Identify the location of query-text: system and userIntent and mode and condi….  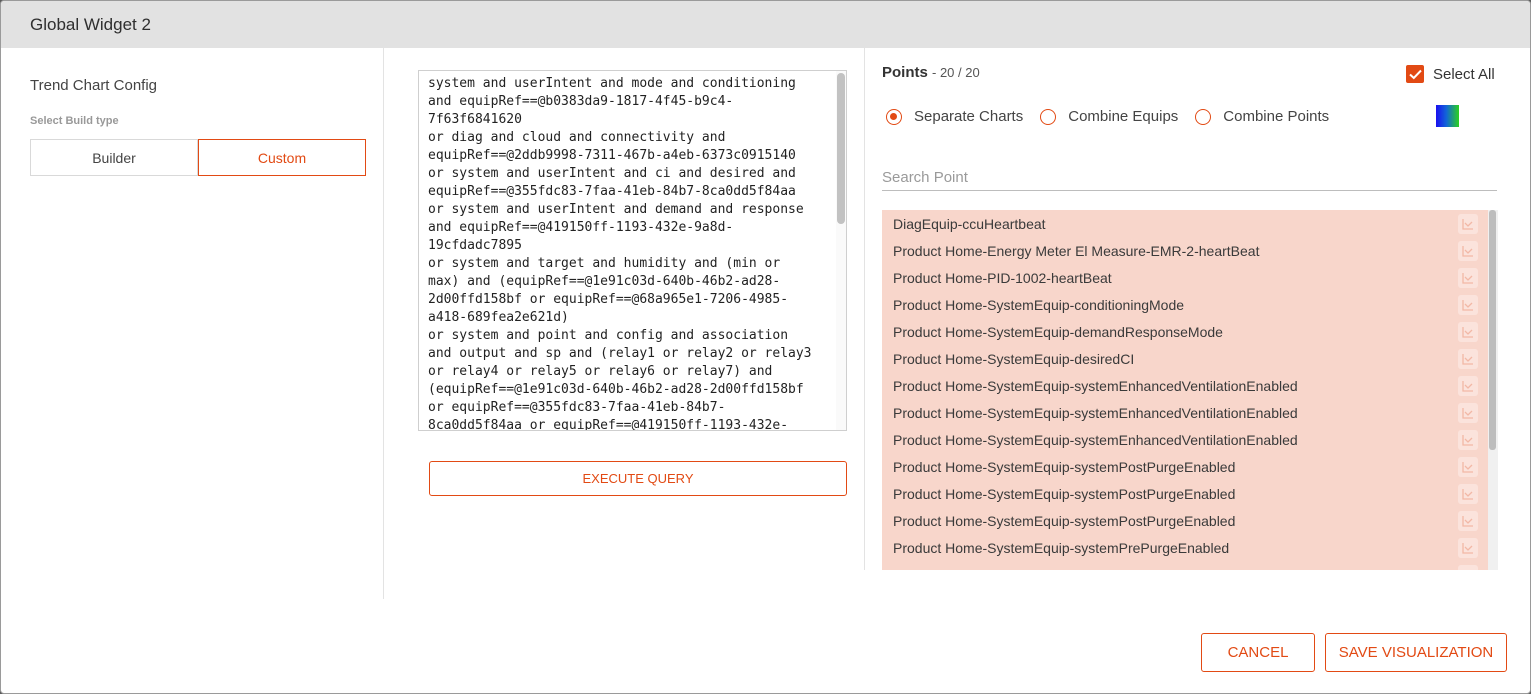
(620, 253).